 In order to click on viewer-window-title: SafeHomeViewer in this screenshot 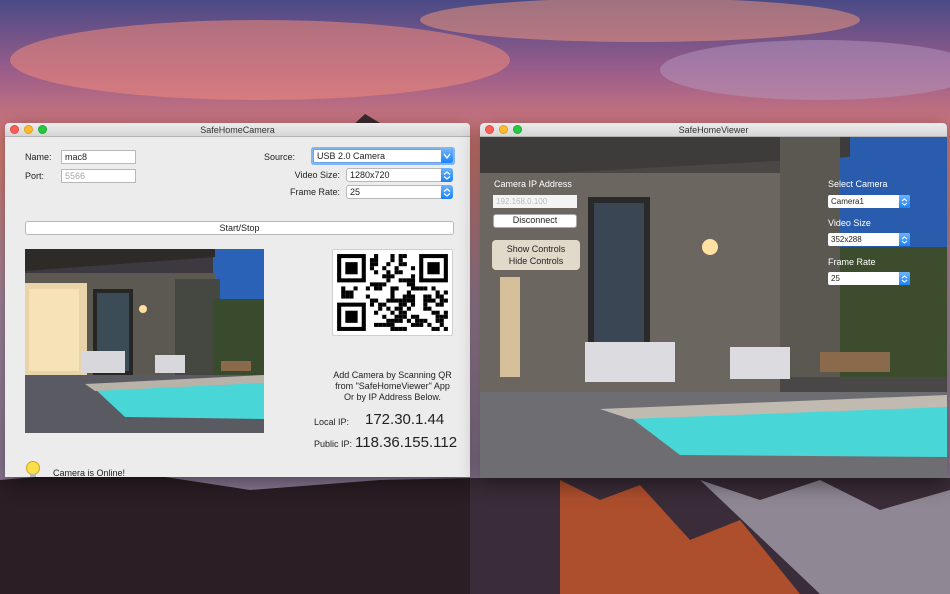, I will do `click(713, 130)`.